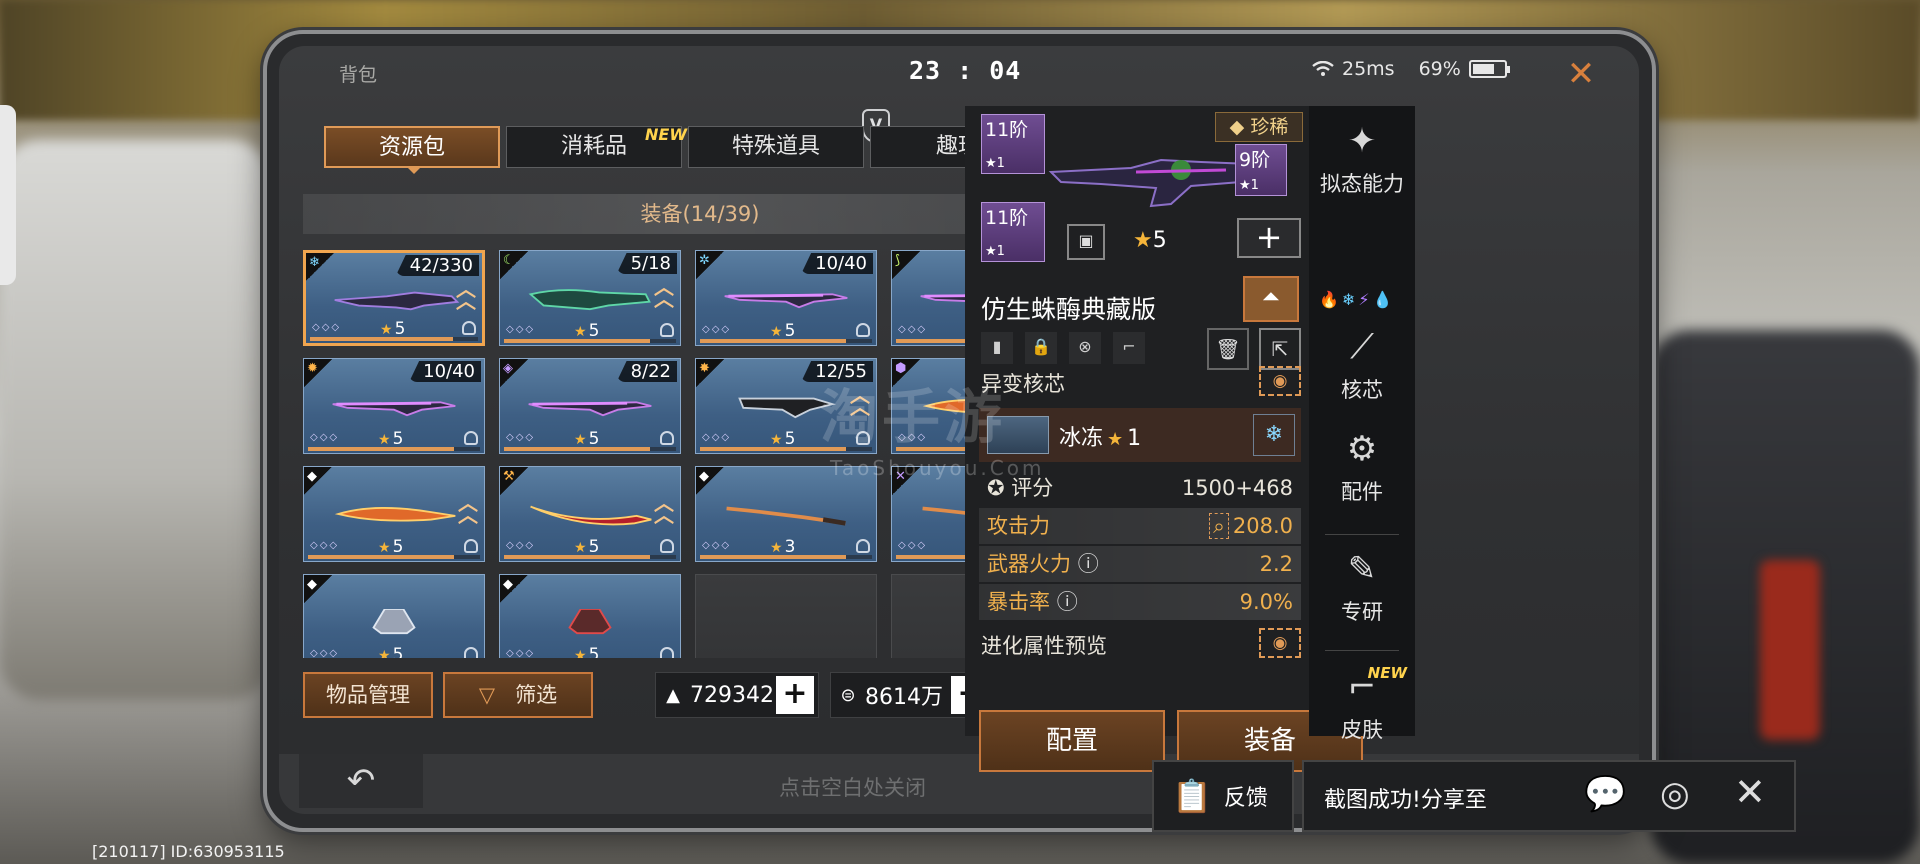 The height and width of the screenshot is (864, 1920). Describe the element at coordinates (590, 406) in the screenshot. I see `inventory-slot: ◈ 8/22 ◇◇◇ ★ 5` at that location.